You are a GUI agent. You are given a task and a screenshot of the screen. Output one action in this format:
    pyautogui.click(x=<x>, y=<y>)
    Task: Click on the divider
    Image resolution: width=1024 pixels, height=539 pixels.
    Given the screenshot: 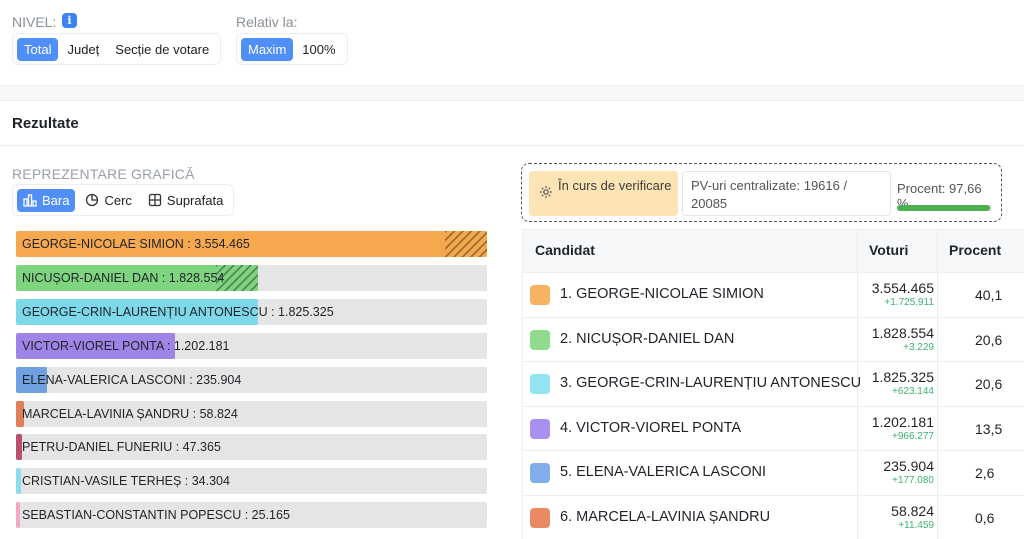 What is the action you would take?
    pyautogui.click(x=512, y=145)
    